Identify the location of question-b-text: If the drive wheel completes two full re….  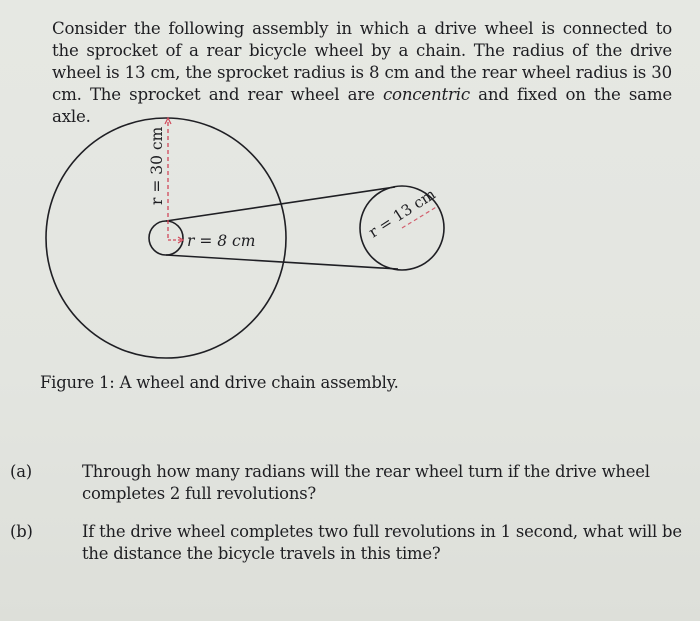
(382, 542).